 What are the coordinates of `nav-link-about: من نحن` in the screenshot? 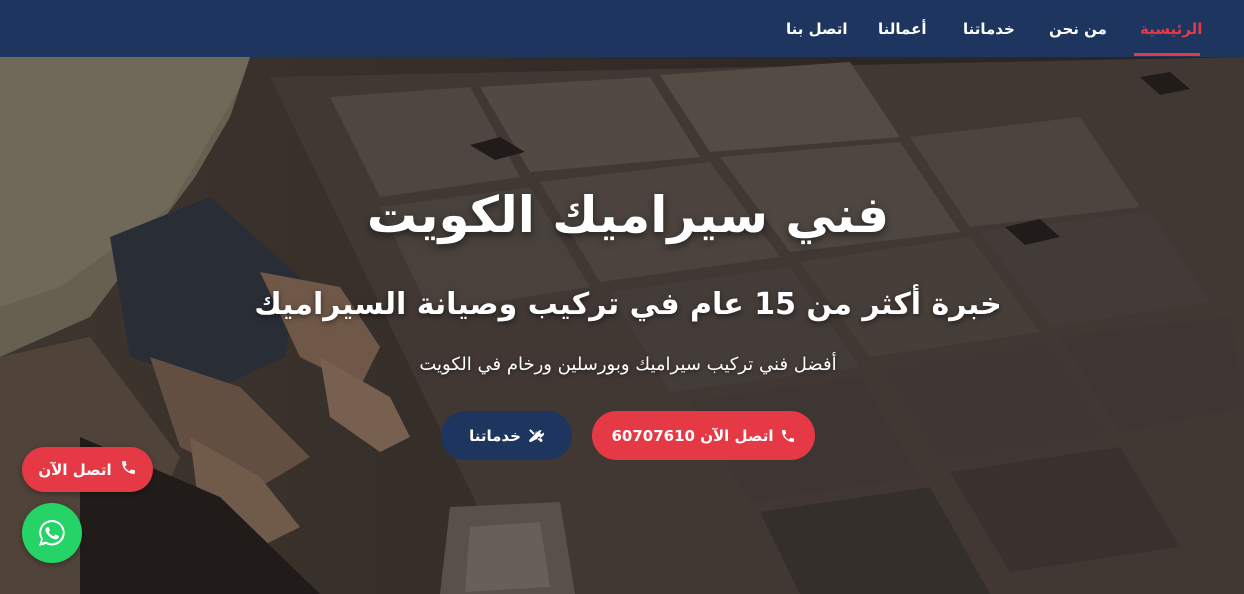 It's located at (1078, 28).